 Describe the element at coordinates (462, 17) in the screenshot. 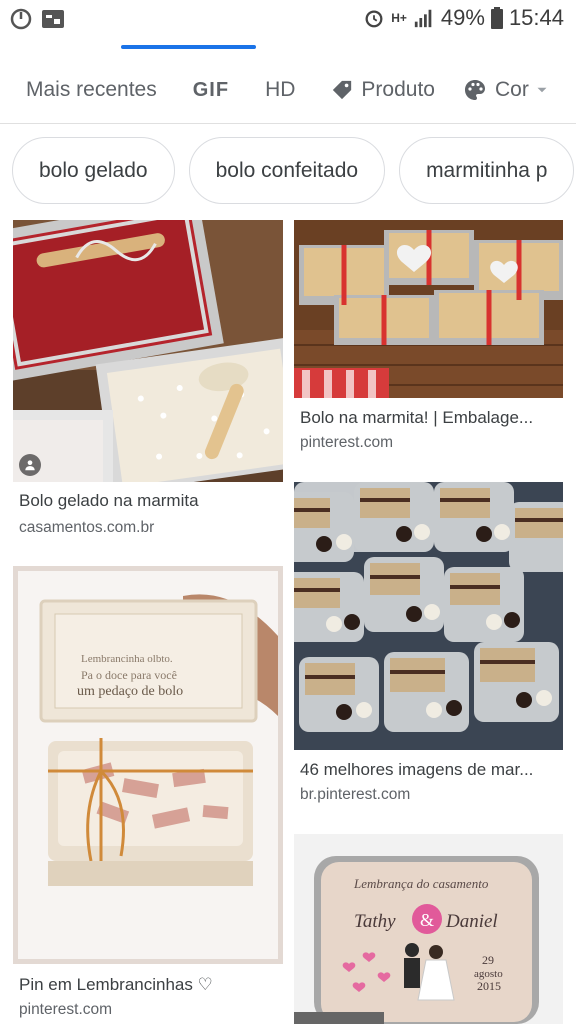

I see `battery-level: 49%` at that location.